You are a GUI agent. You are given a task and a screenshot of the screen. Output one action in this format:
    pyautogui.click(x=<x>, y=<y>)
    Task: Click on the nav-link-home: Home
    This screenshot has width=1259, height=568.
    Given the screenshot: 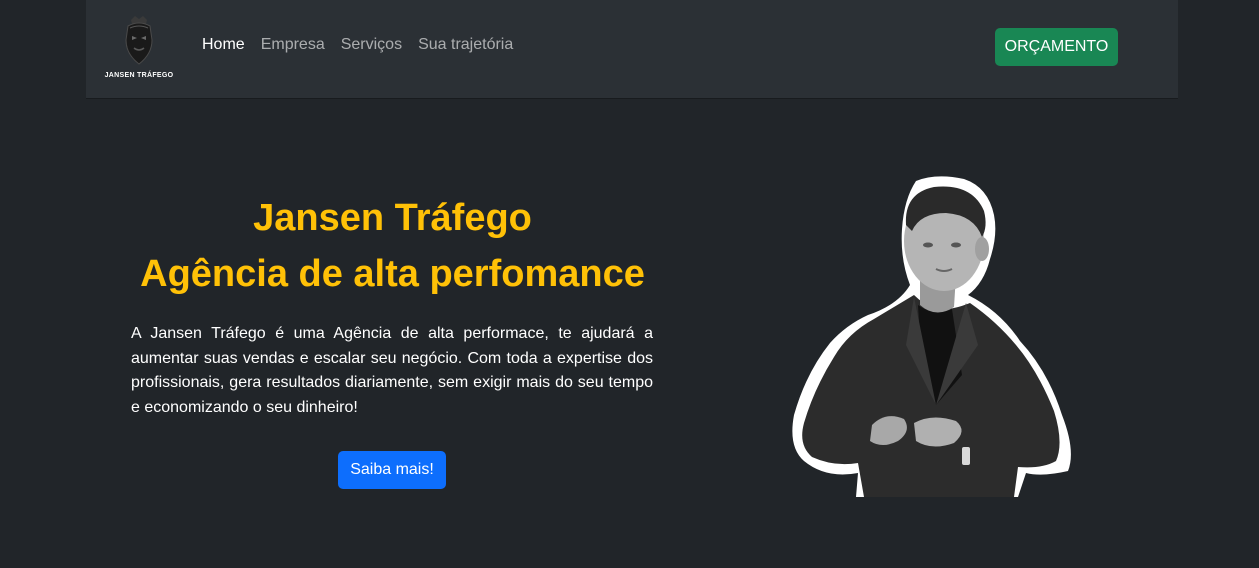 What is the action you would take?
    pyautogui.click(x=223, y=45)
    